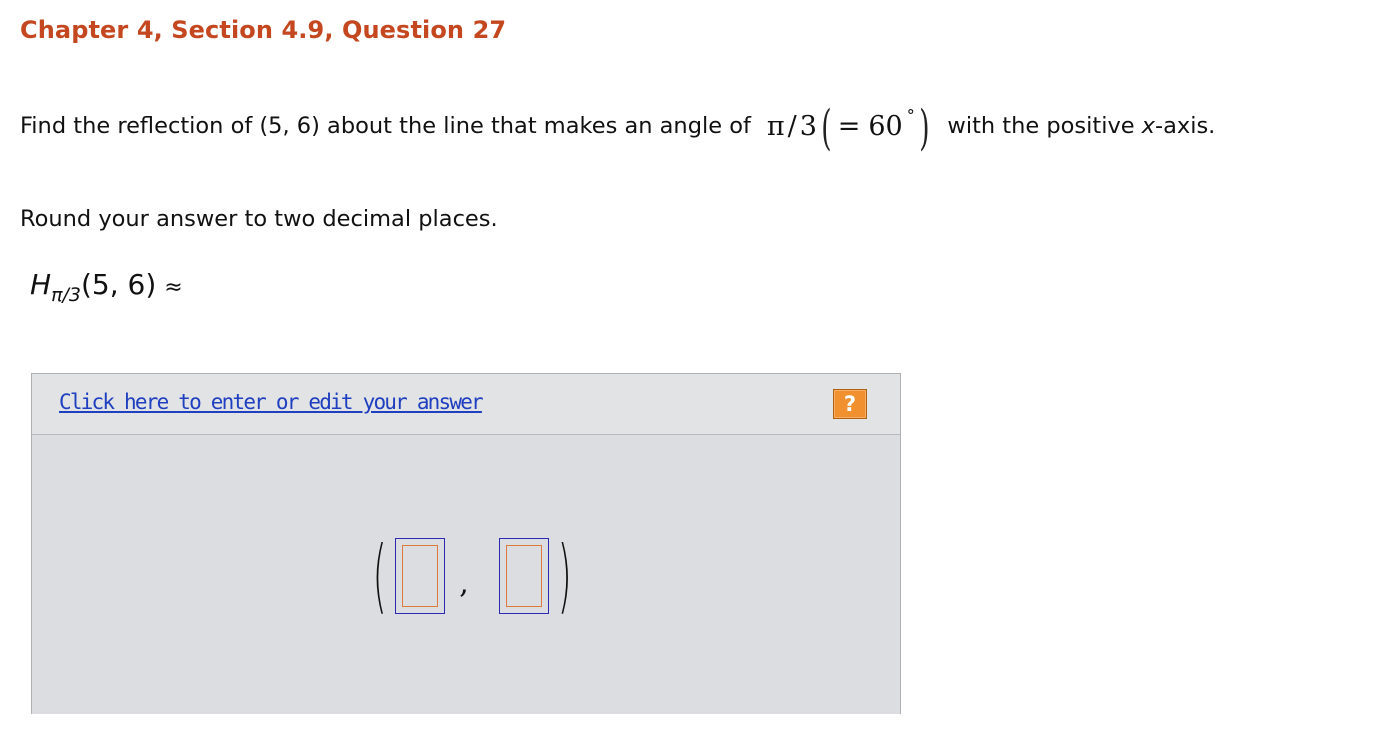  Describe the element at coordinates (826, 128) in the screenshot. I see `angle-open-paren: (` at that location.